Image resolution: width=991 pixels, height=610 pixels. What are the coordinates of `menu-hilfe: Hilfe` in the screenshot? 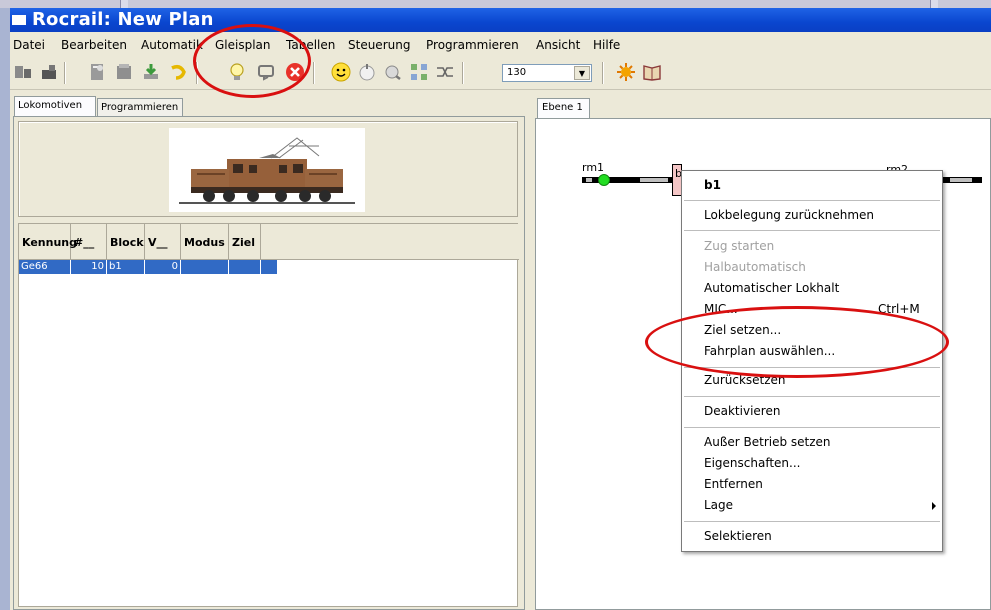 It's located at (606, 45).